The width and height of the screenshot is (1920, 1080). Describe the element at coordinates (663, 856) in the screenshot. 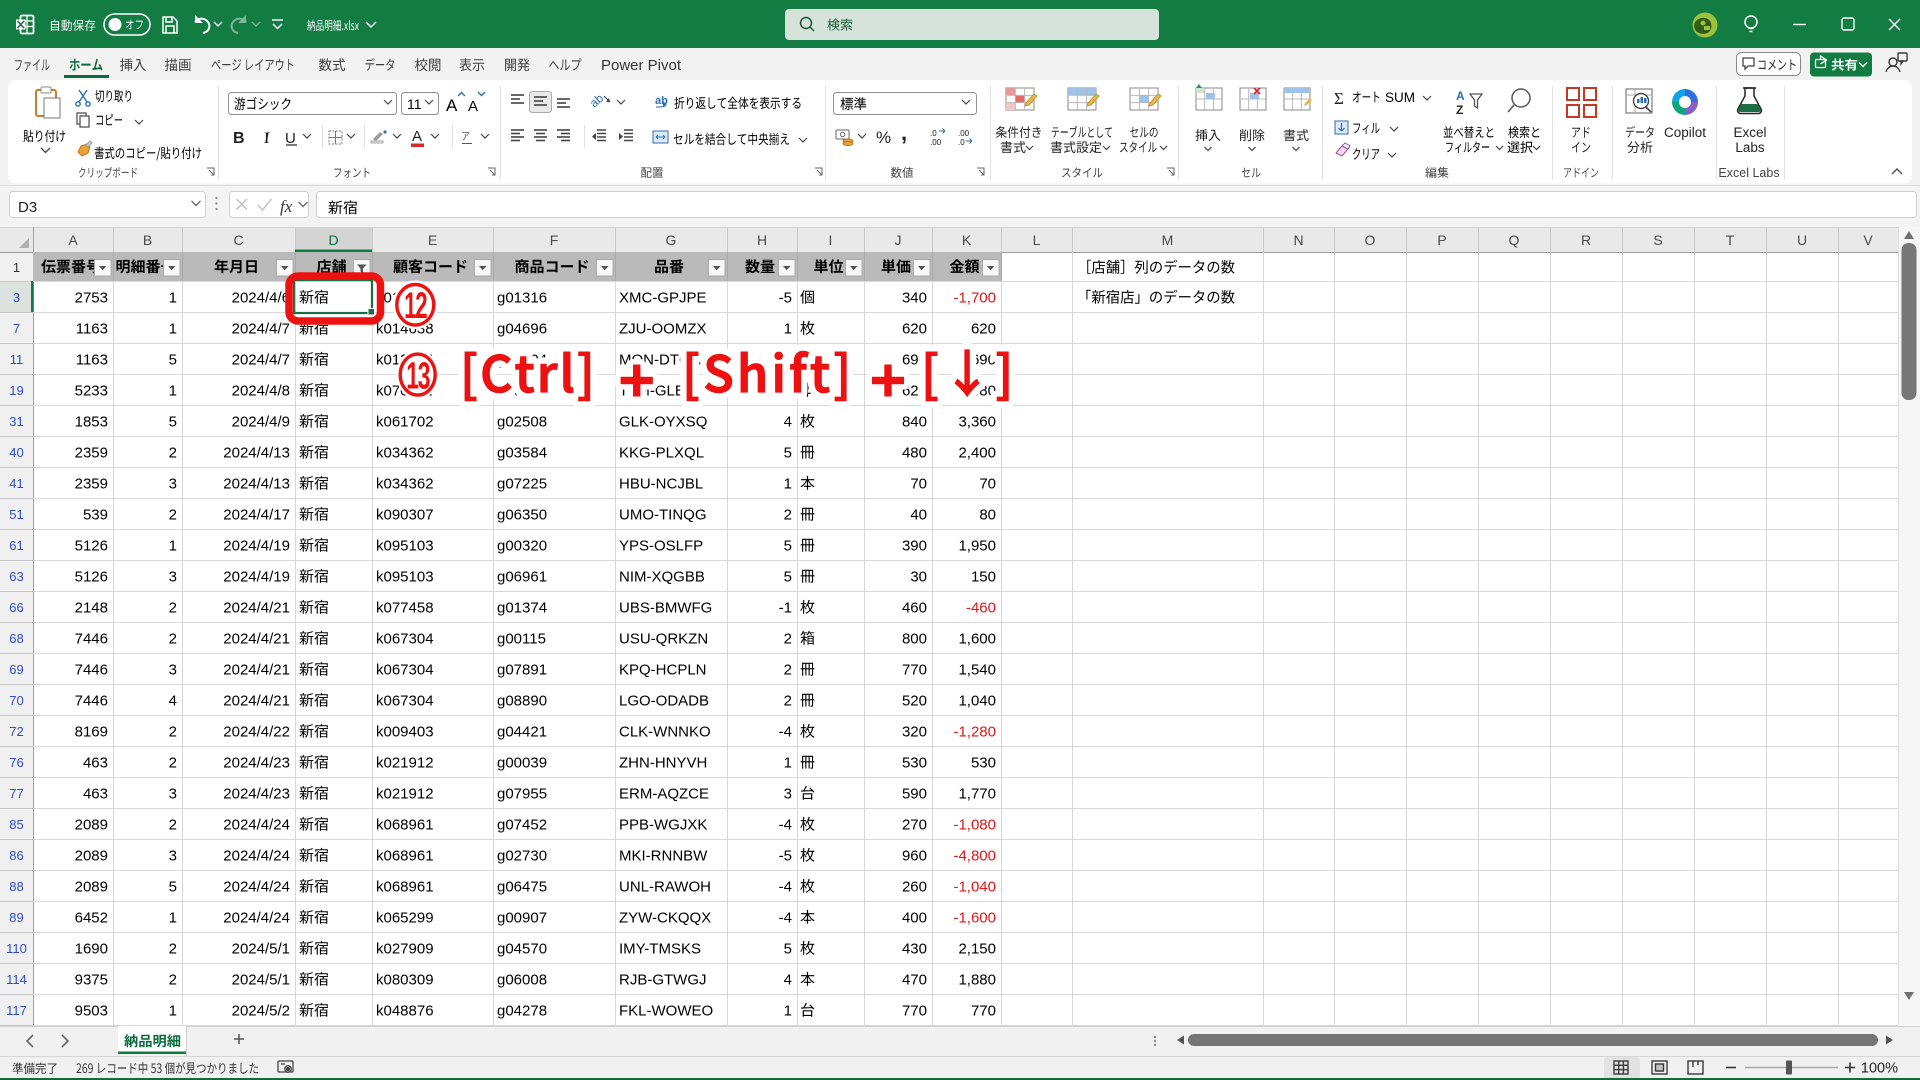

I see `svg-text: MKI-RNNBW` at that location.